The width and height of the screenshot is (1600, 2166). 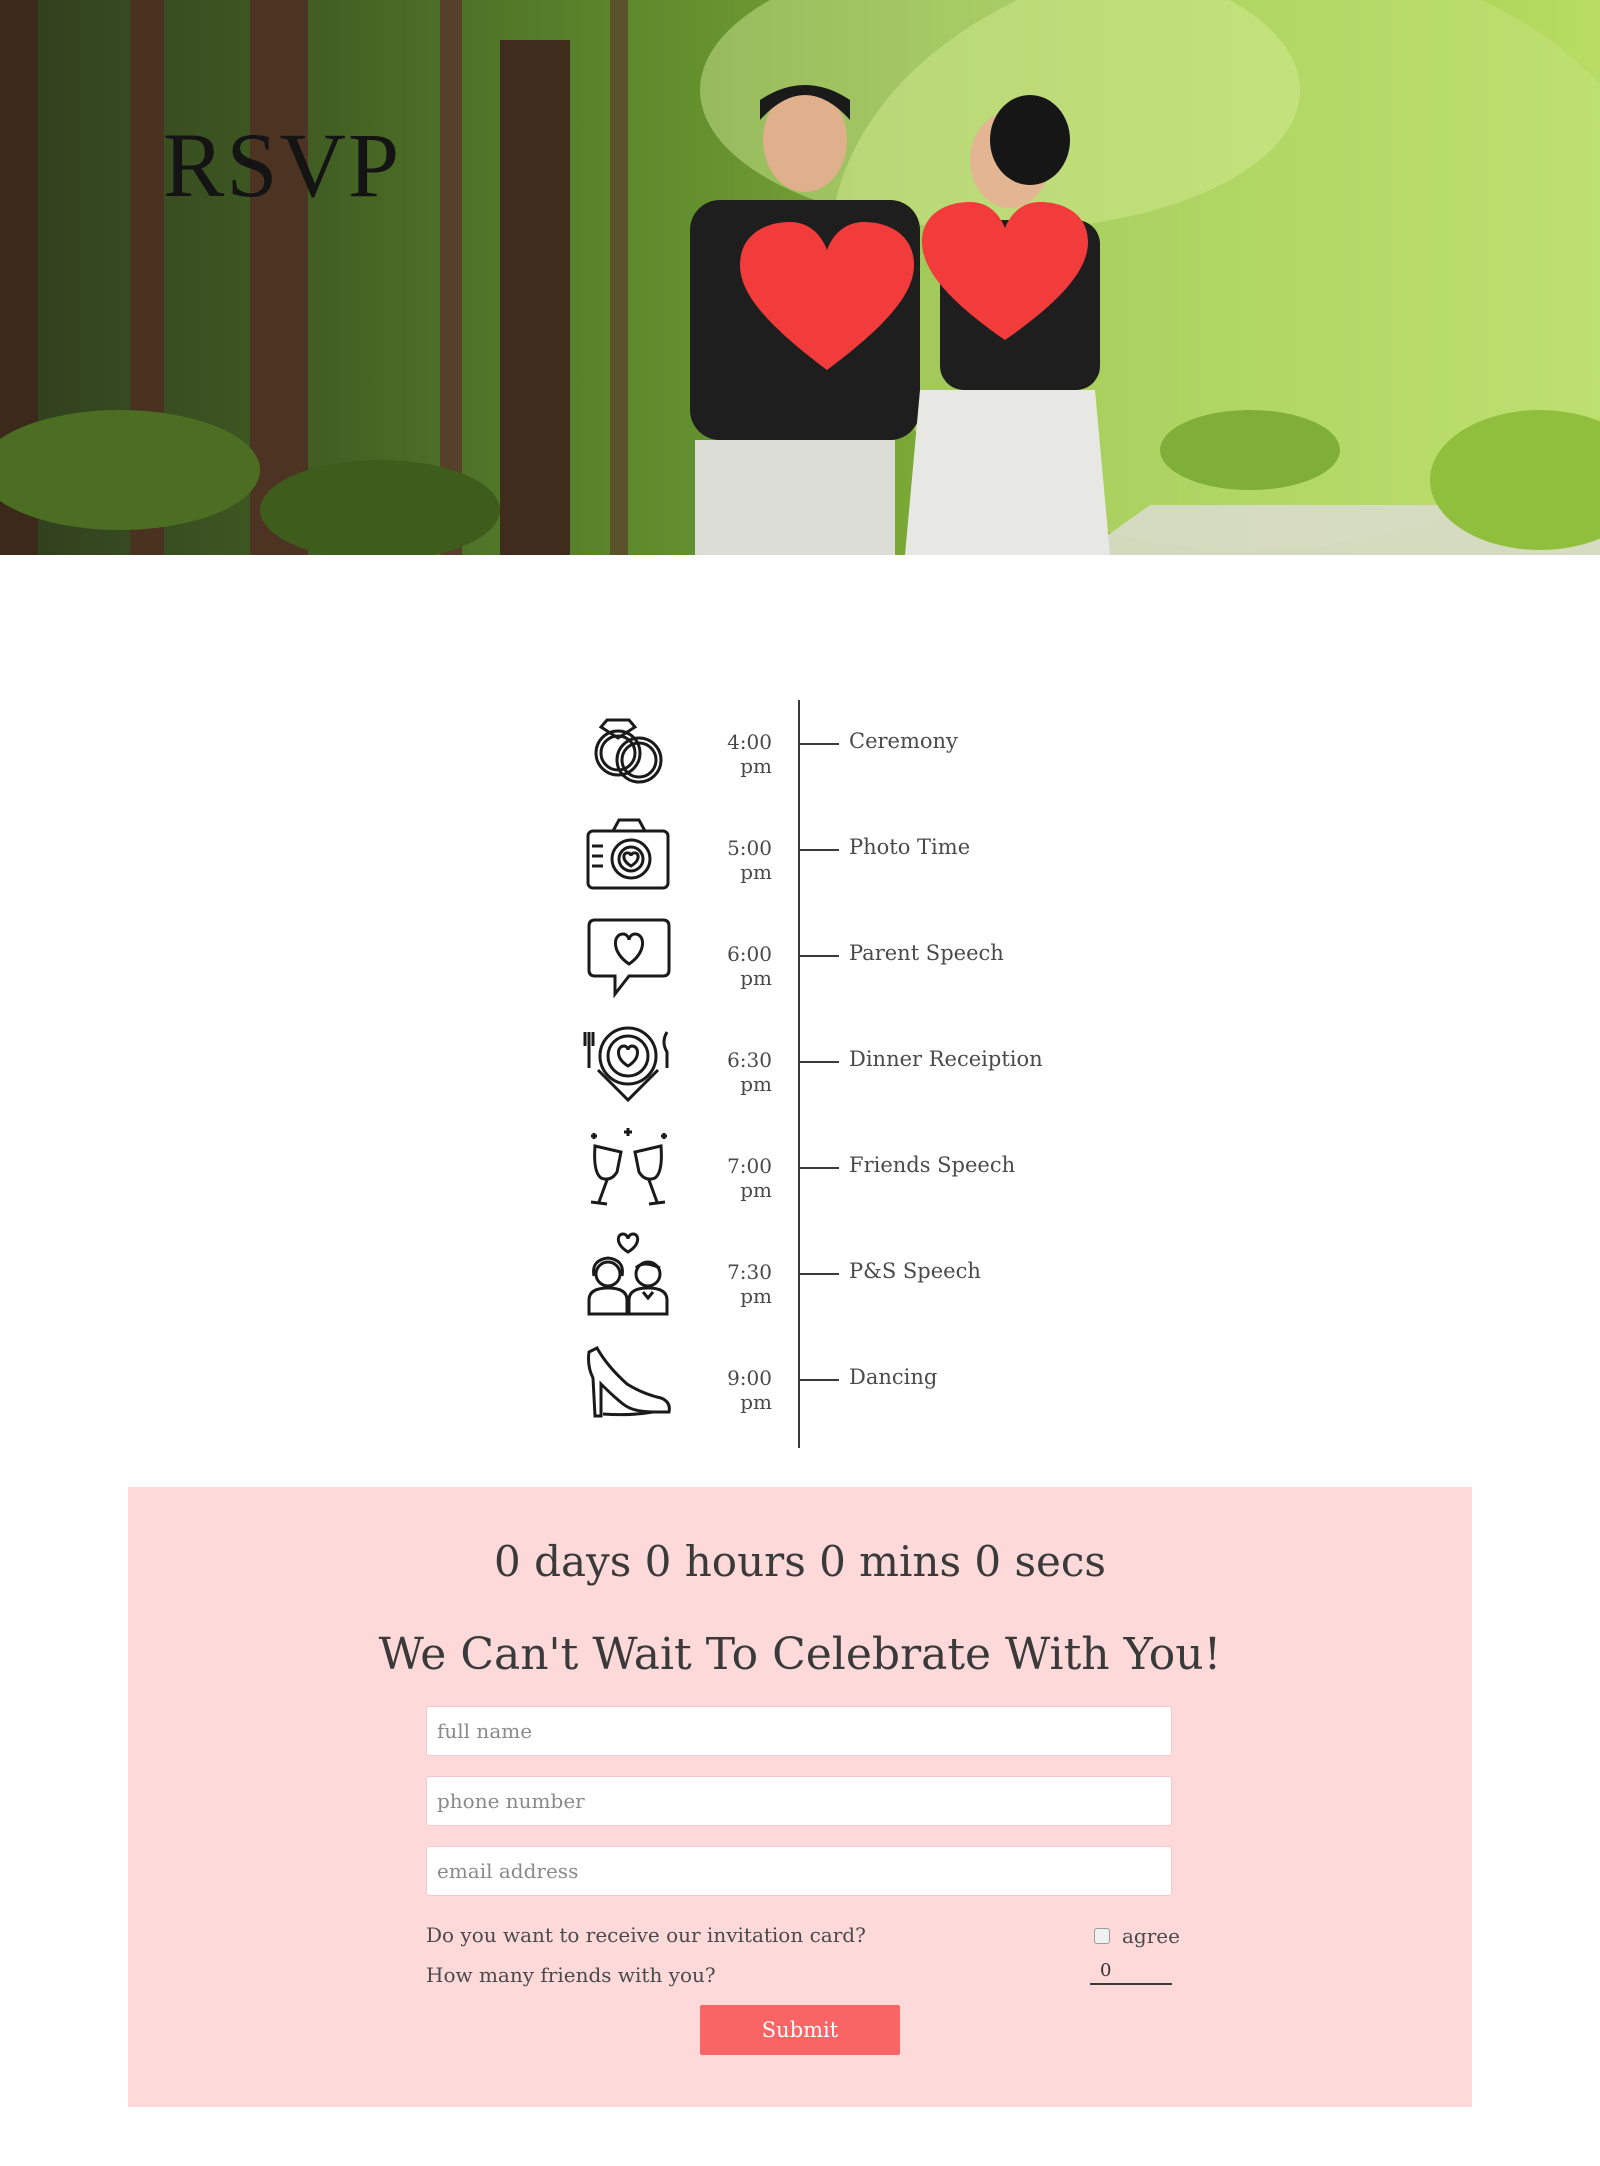 I want to click on agree-label: agree, so click(x=1151, y=1936).